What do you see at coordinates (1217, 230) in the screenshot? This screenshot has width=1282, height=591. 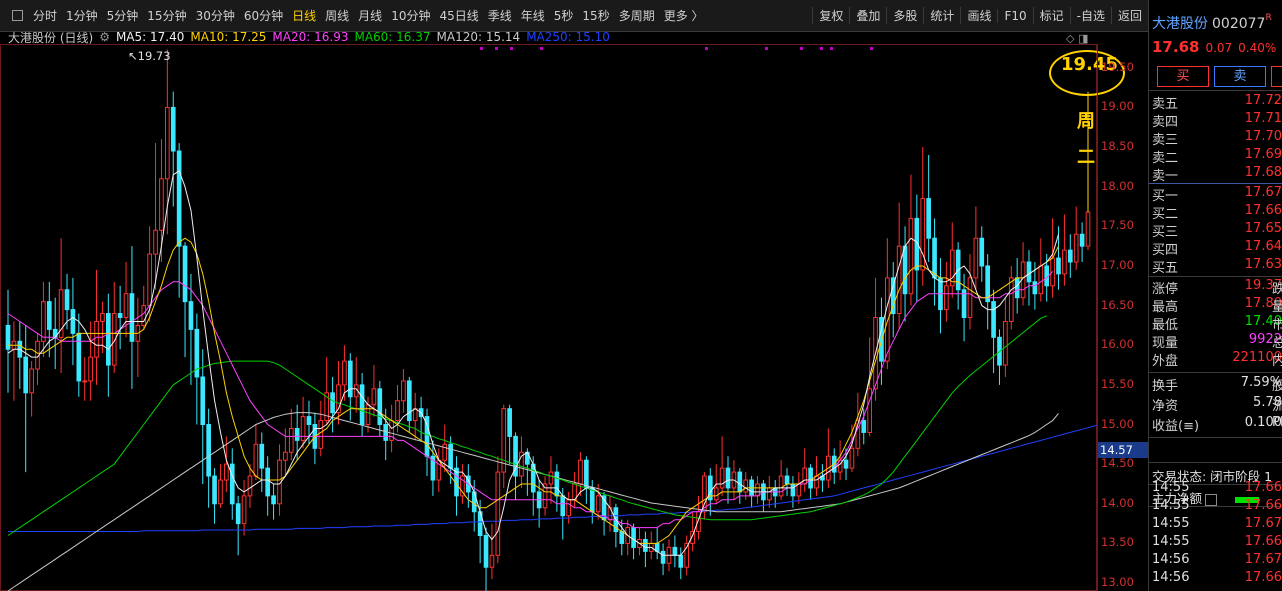 I see `bid-row-2: 买三 17.65` at bounding box center [1217, 230].